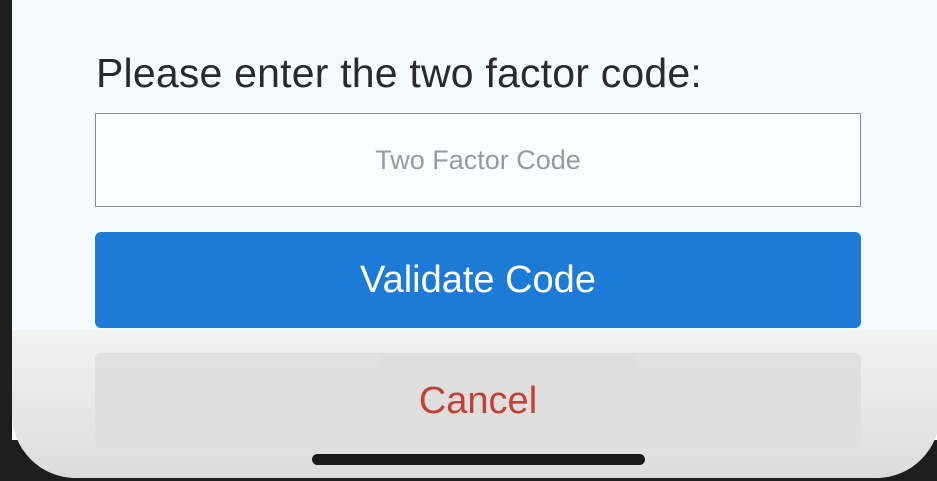  I want to click on device-bezel-left, so click(6, 240).